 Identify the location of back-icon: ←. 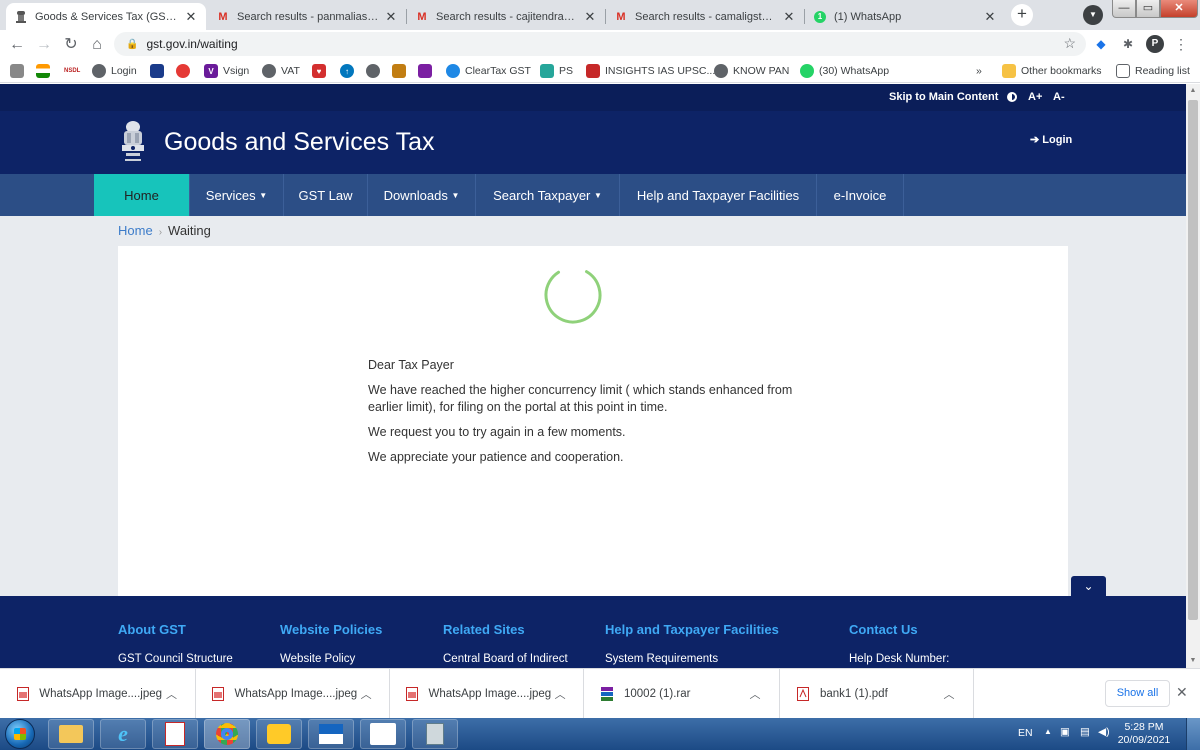
(17, 45).